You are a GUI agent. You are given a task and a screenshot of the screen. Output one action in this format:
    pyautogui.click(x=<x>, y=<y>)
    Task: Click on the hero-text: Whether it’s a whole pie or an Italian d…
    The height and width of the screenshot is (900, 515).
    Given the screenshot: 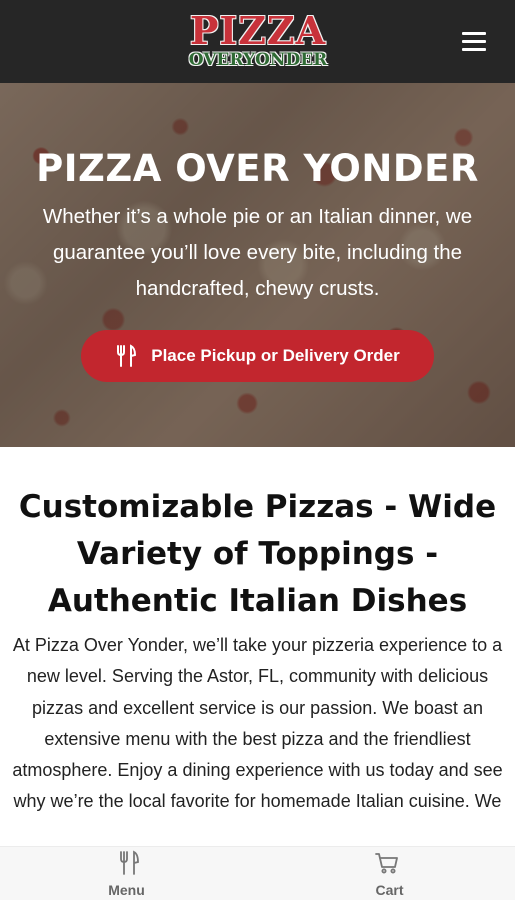 What is the action you would take?
    pyautogui.click(x=257, y=252)
    